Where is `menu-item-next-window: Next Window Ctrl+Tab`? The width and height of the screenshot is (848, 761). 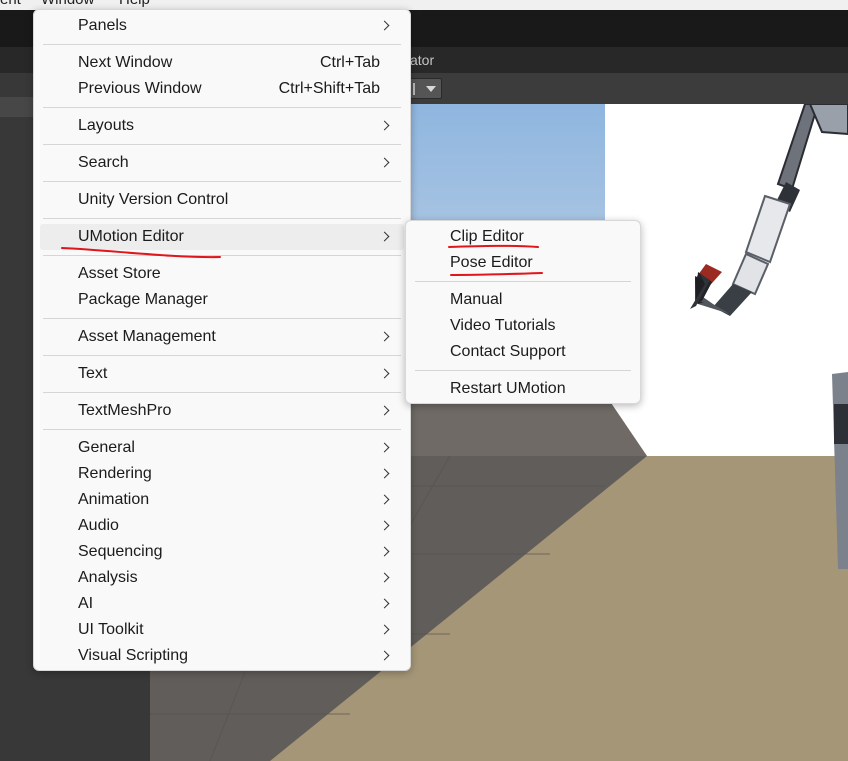 menu-item-next-window: Next Window Ctrl+Tab is located at coordinates (222, 63).